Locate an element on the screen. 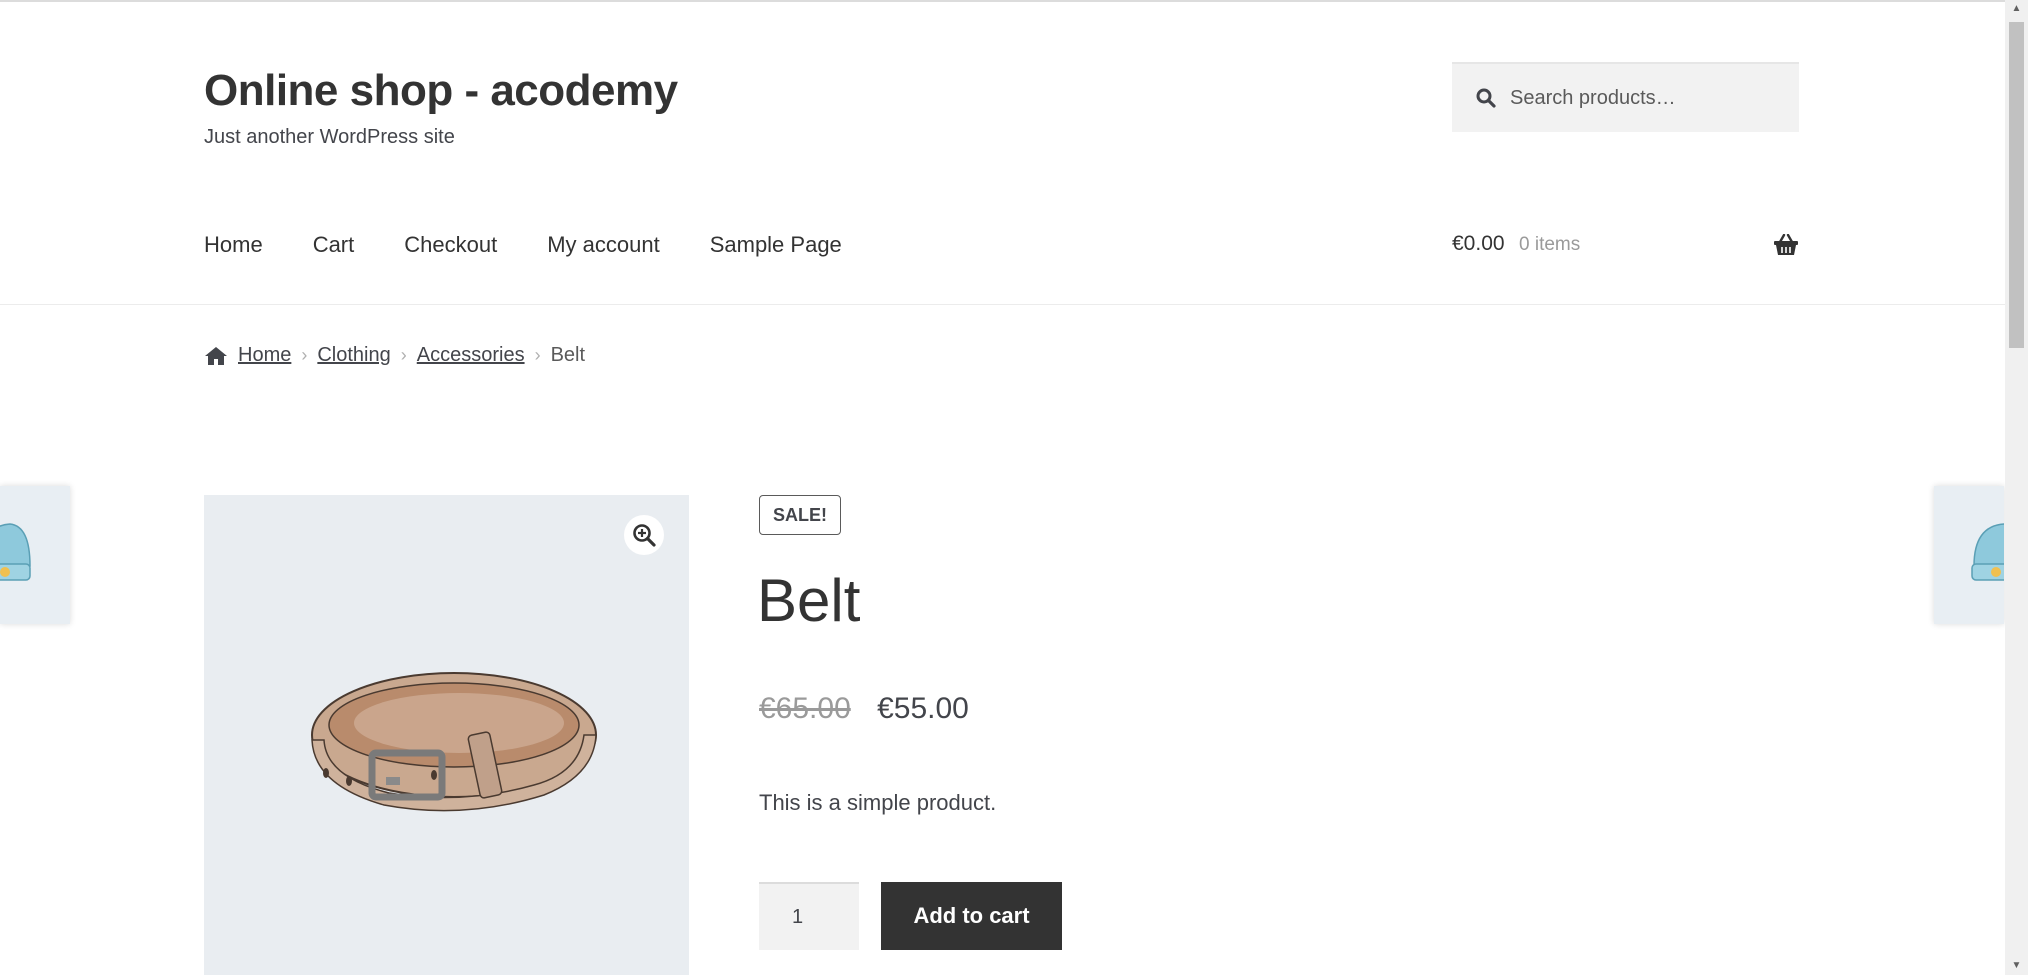 The image size is (2028, 975). product-price: €65.00 €55.00 is located at coordinates (864, 709).